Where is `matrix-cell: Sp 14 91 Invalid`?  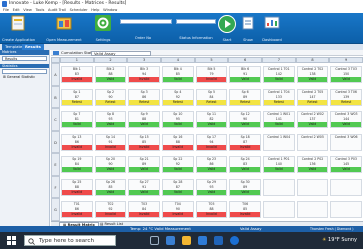
matrix-cell: Sp 14 91 Invalid is located at coordinates (110, 142).